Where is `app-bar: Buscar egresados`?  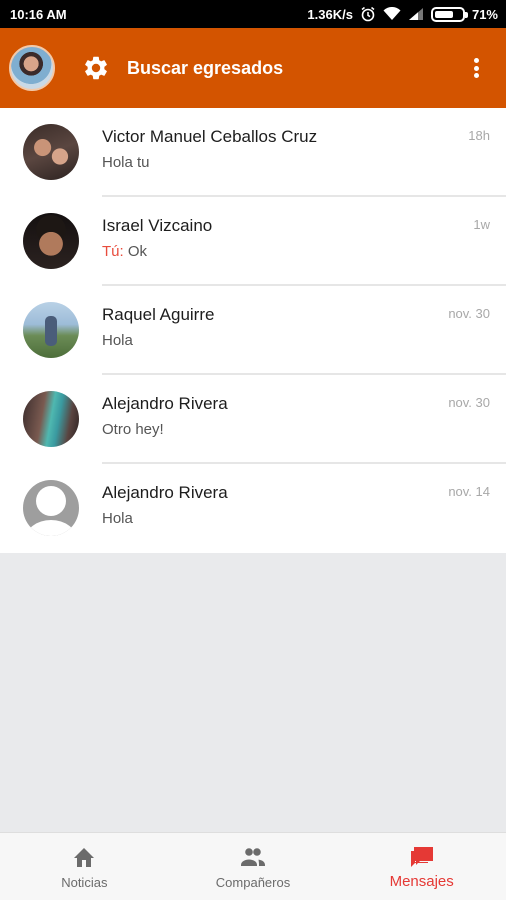
app-bar: Buscar egresados is located at coordinates (253, 68).